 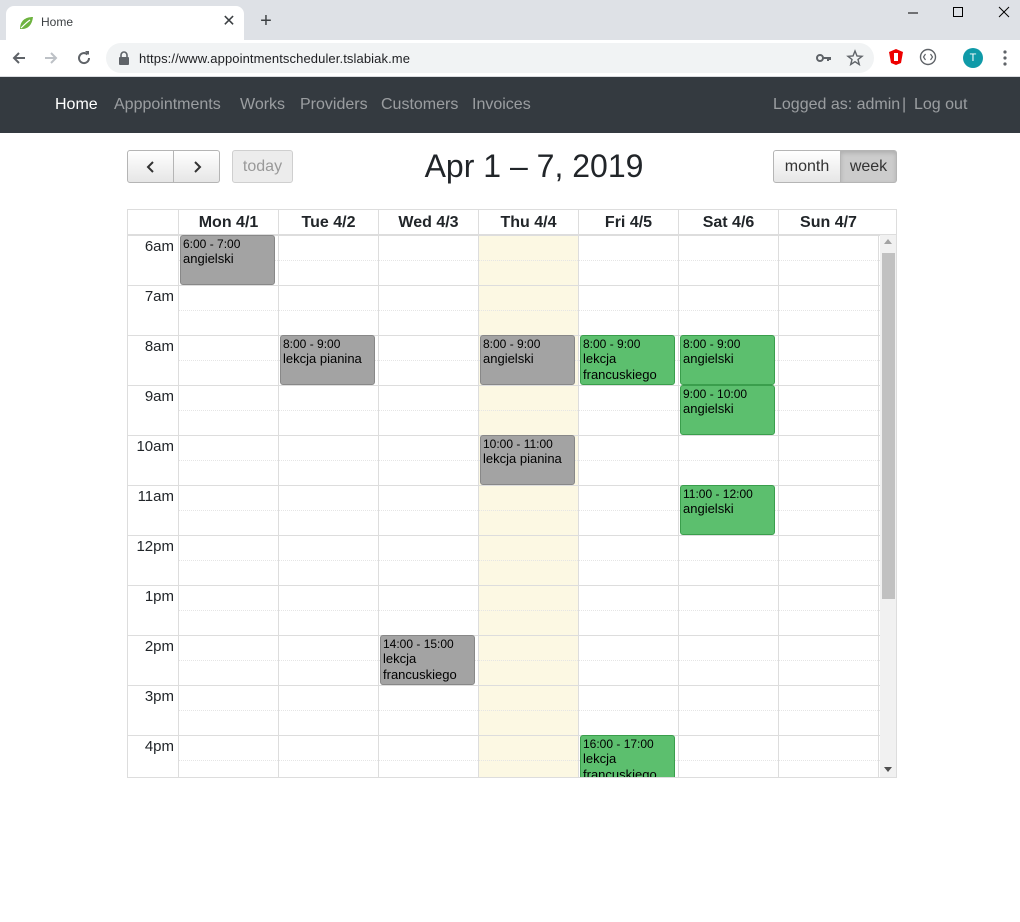 What do you see at coordinates (888, 241) in the screenshot?
I see `scroll-up-arrow-icon` at bounding box center [888, 241].